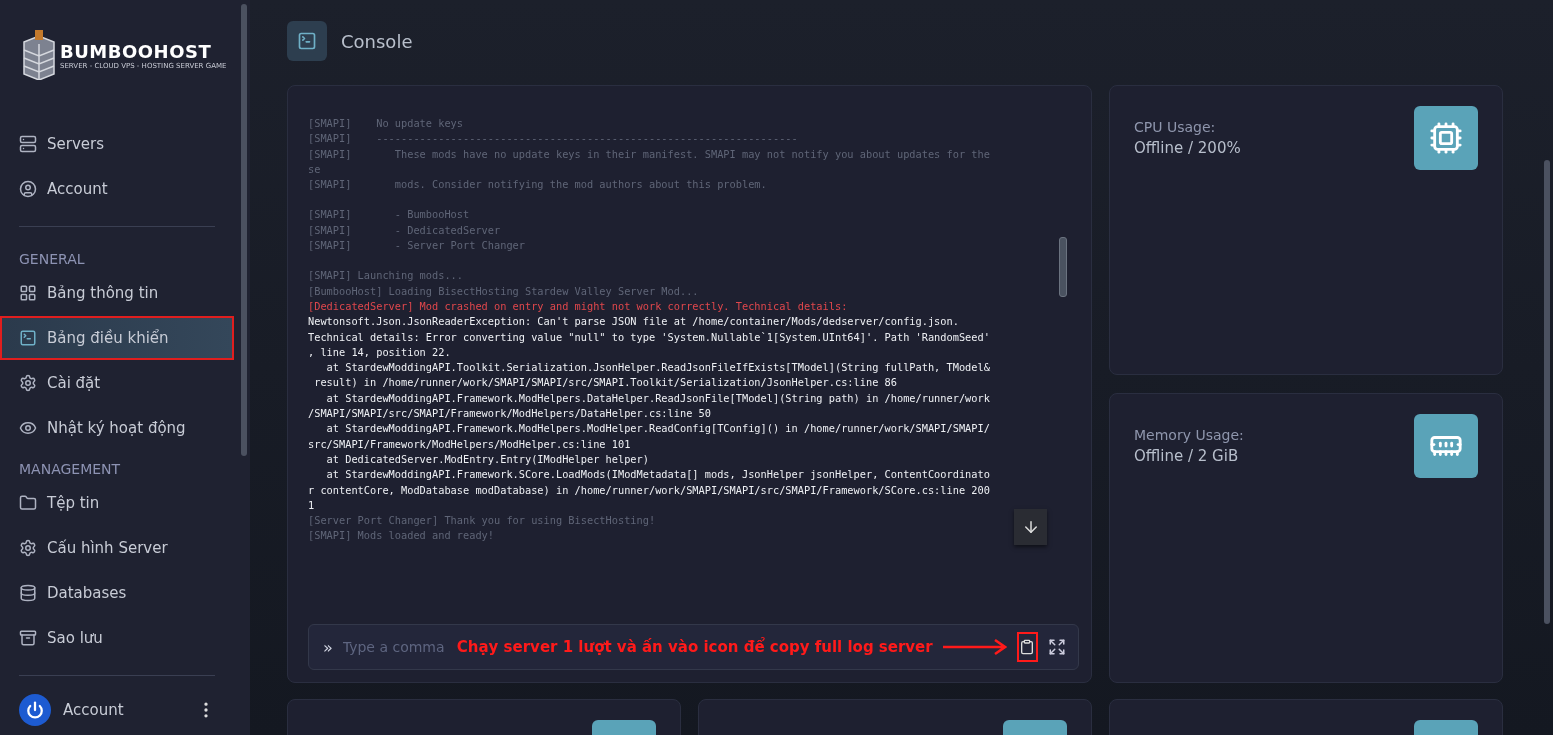 This screenshot has height=735, width=1553. What do you see at coordinates (1446, 138) in the screenshot?
I see `cpu-icon` at bounding box center [1446, 138].